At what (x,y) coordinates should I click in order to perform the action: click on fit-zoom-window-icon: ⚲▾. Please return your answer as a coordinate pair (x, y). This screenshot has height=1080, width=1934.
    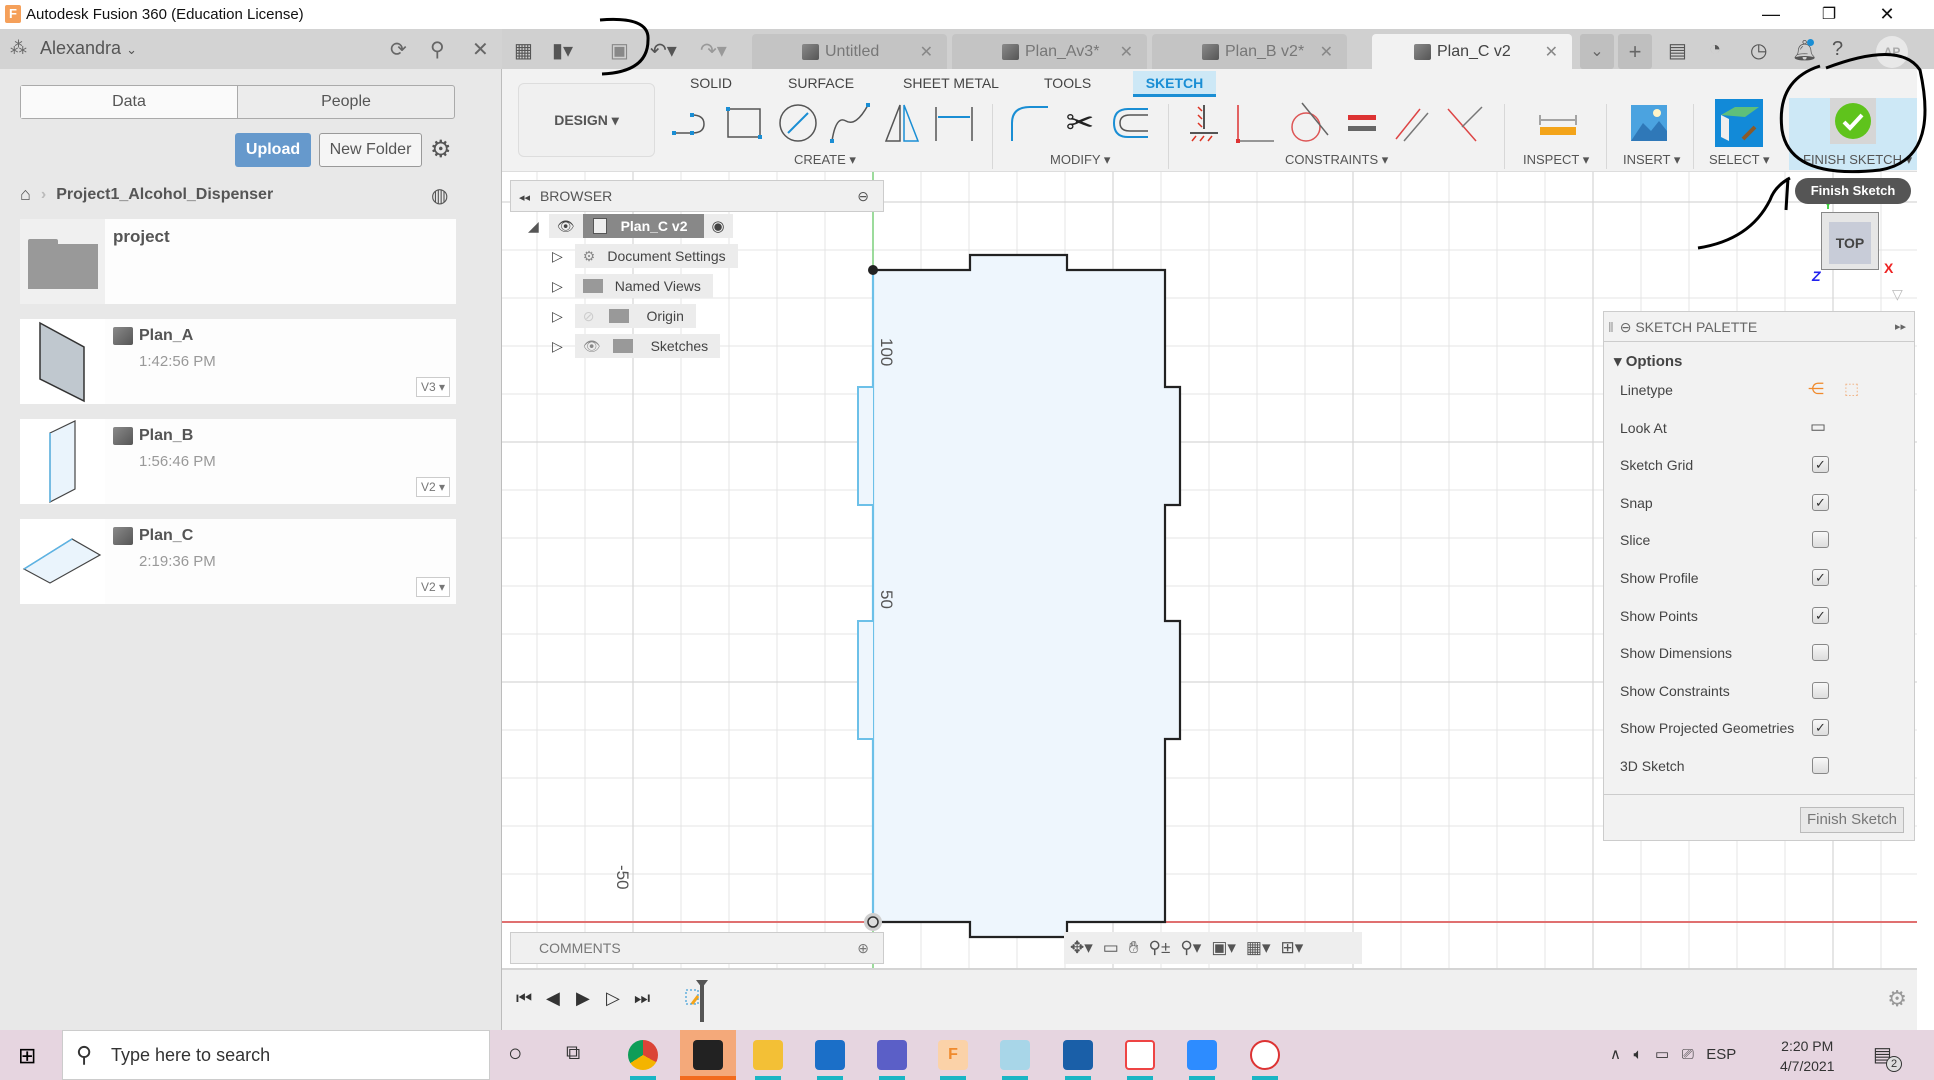
    Looking at the image, I should click on (1190, 948).